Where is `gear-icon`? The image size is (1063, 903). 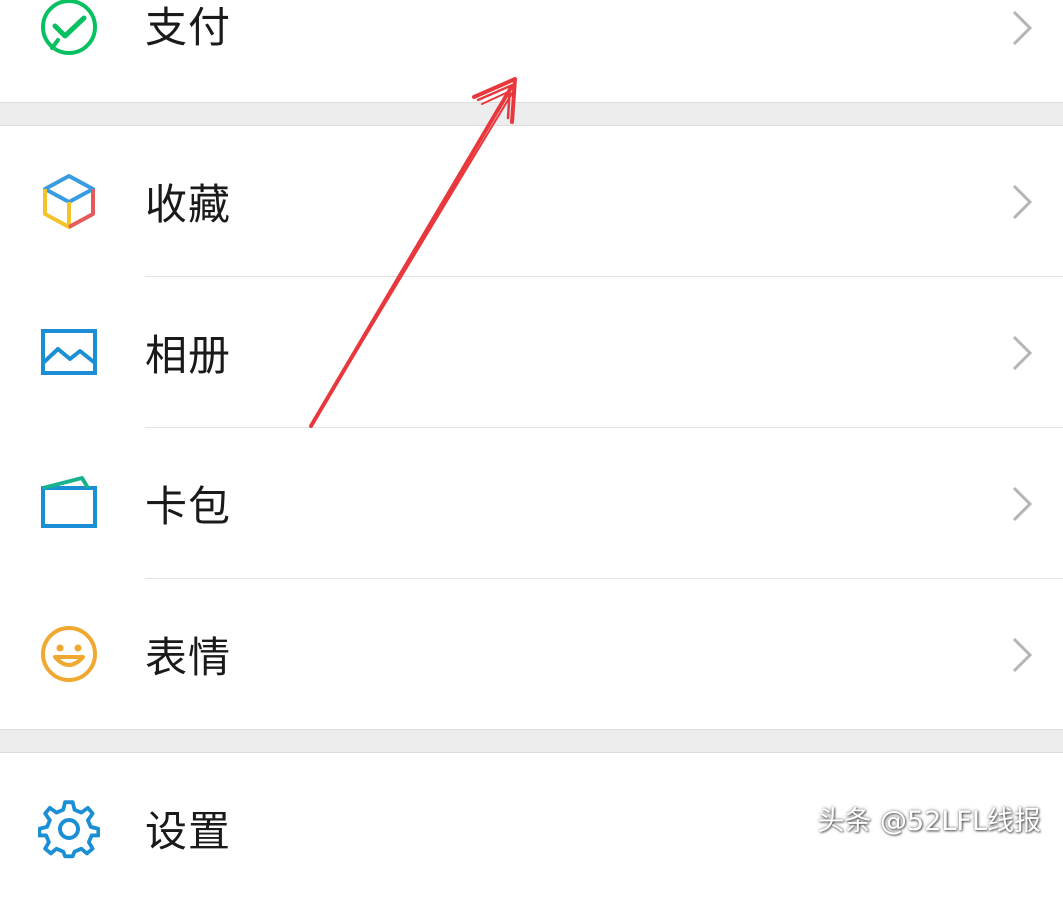
gear-icon is located at coordinates (69, 829).